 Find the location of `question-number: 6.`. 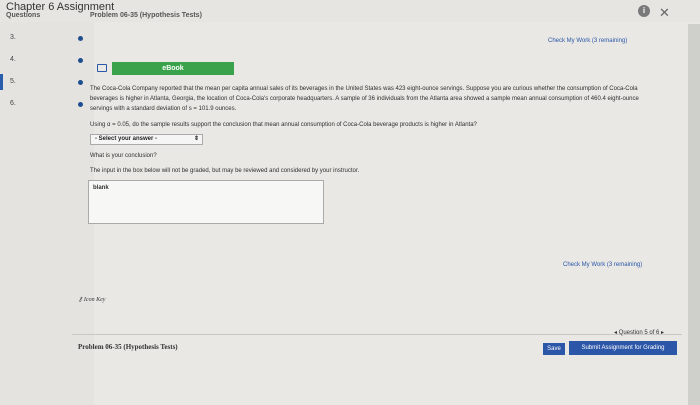

question-number: 6. is located at coordinates (13, 103).